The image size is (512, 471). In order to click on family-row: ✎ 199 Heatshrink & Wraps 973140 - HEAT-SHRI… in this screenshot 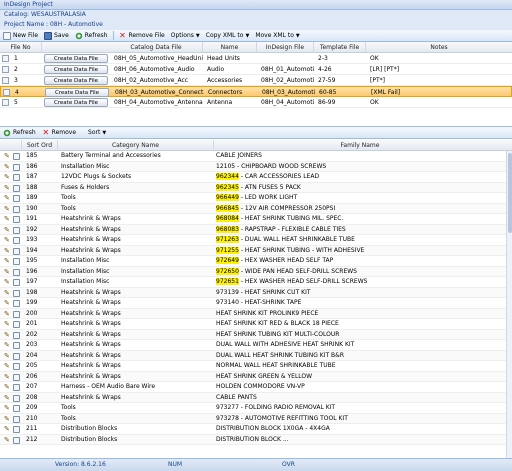, I will do `click(256, 303)`.